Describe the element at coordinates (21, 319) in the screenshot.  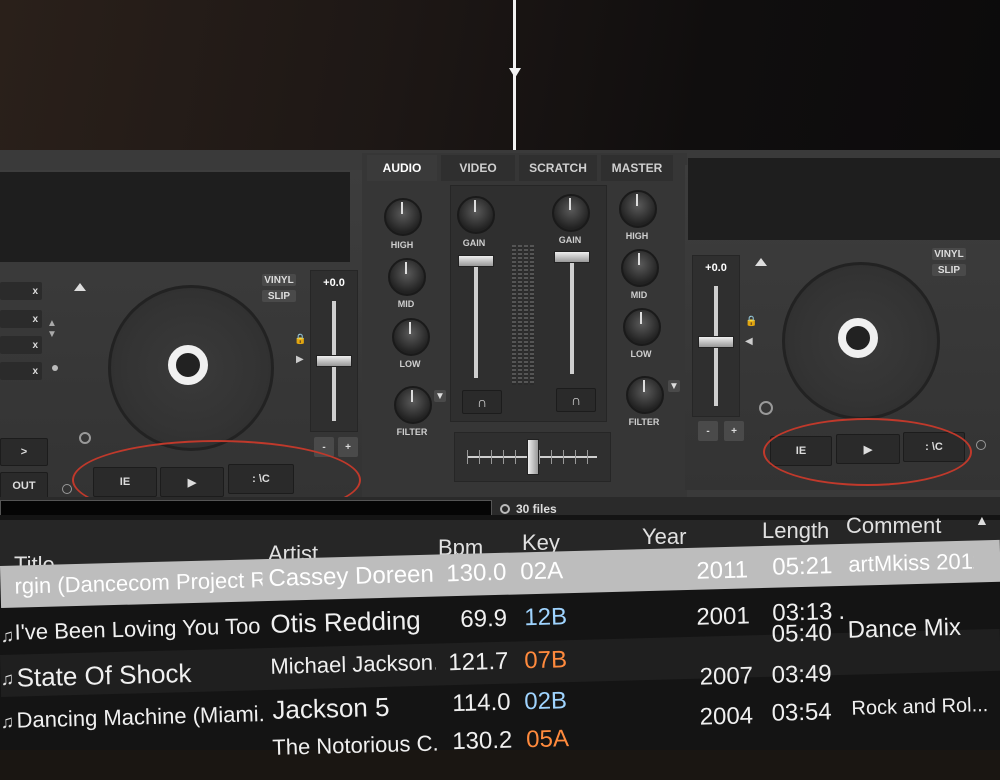
I see `loop-slot-2: x` at that location.